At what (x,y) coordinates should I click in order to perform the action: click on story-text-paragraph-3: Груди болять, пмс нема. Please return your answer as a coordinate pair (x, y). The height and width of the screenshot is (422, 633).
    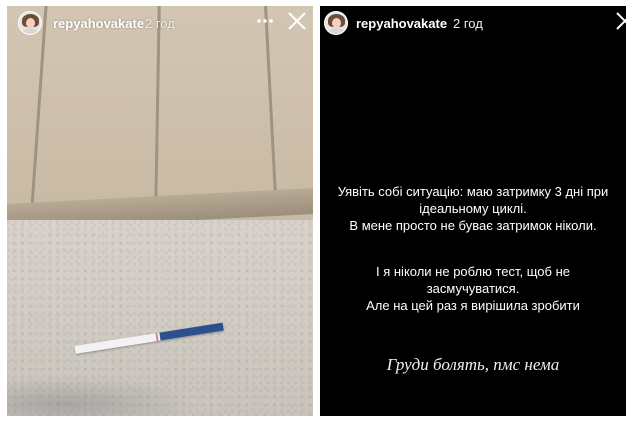
    Looking at the image, I should click on (473, 364).